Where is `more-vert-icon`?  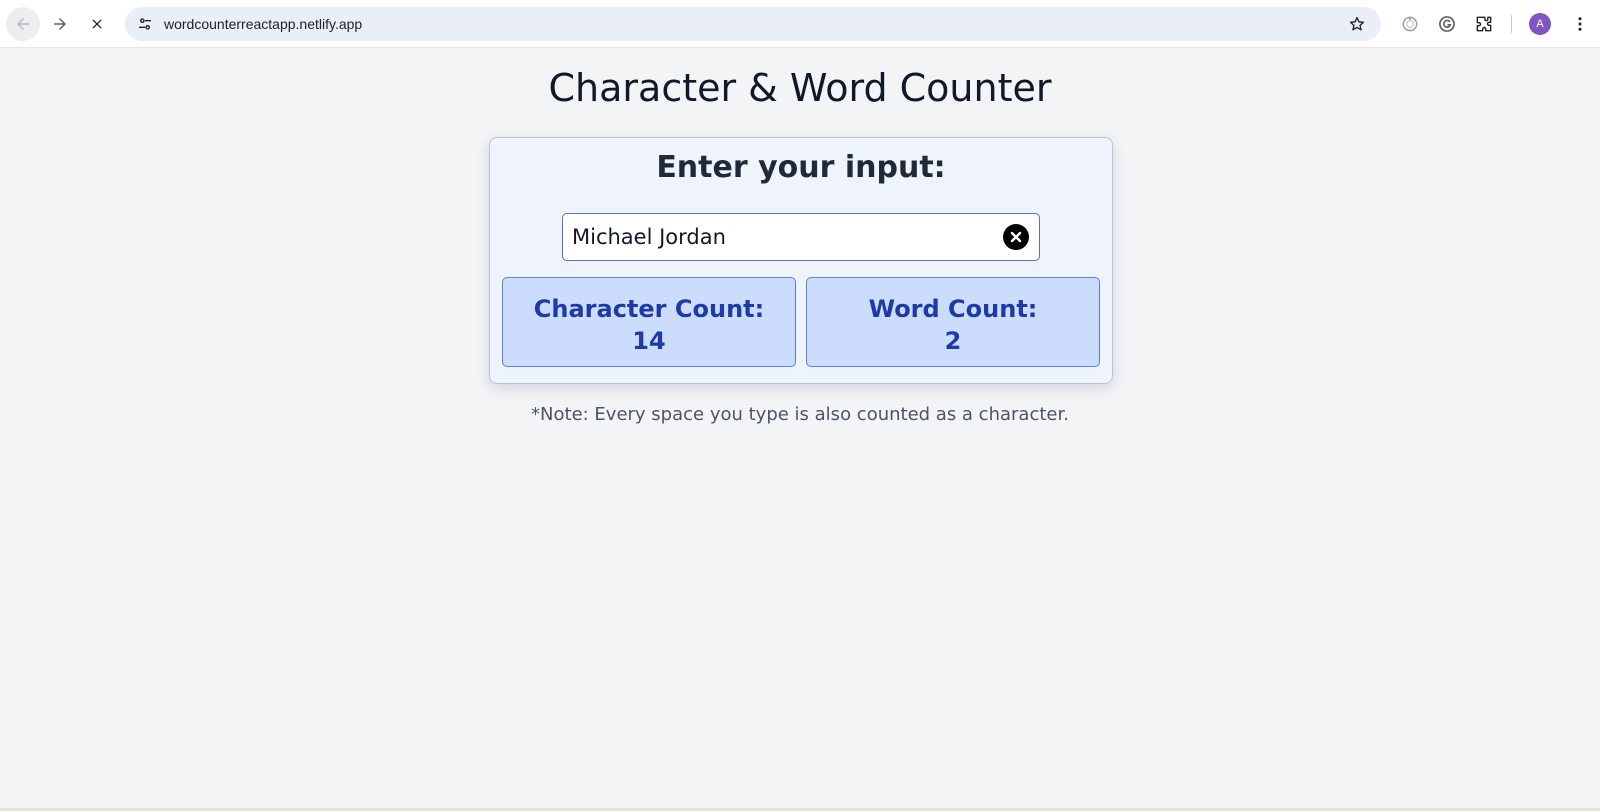 more-vert-icon is located at coordinates (1580, 24).